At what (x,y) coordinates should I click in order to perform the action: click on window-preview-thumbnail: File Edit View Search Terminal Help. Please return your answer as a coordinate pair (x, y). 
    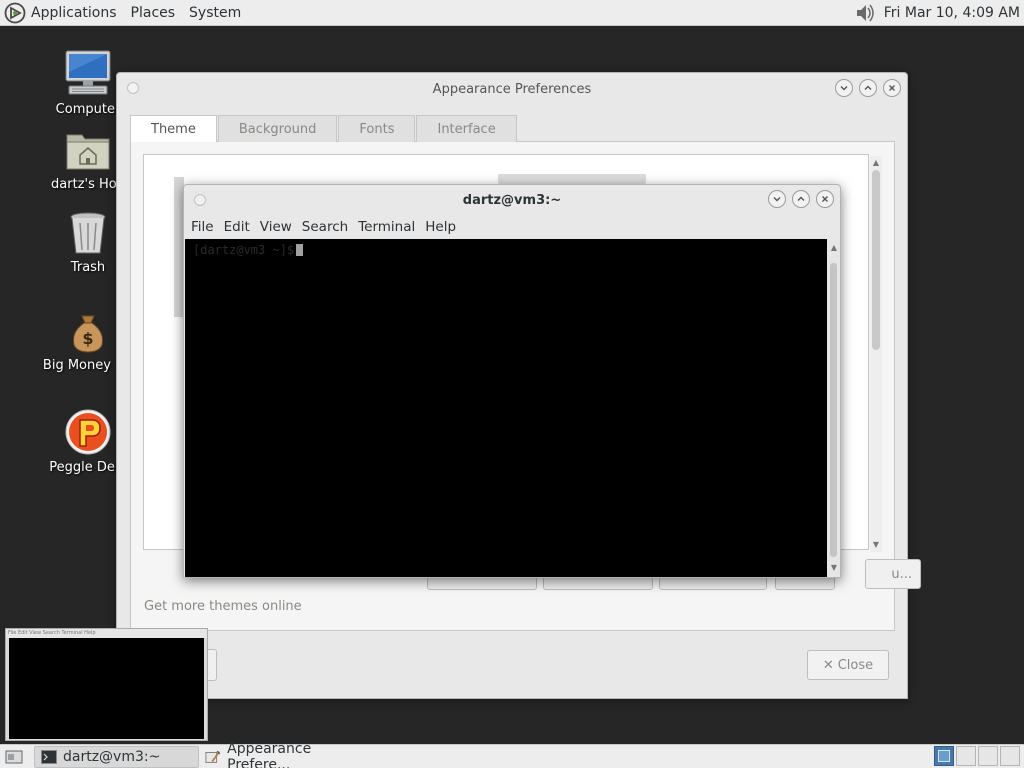
    Looking at the image, I should click on (106, 684).